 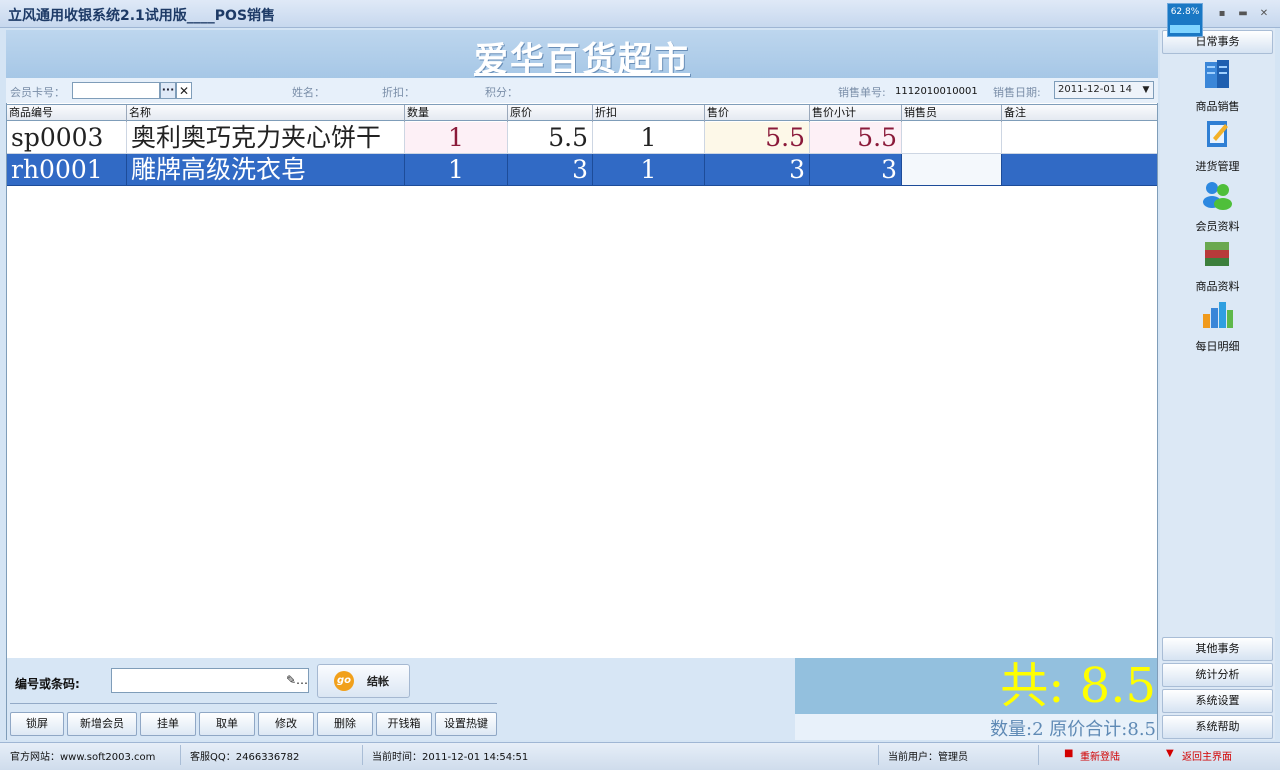 What do you see at coordinates (266, 138) in the screenshot?
I see `cell-name: 奥利奥巧克力夹心饼干` at bounding box center [266, 138].